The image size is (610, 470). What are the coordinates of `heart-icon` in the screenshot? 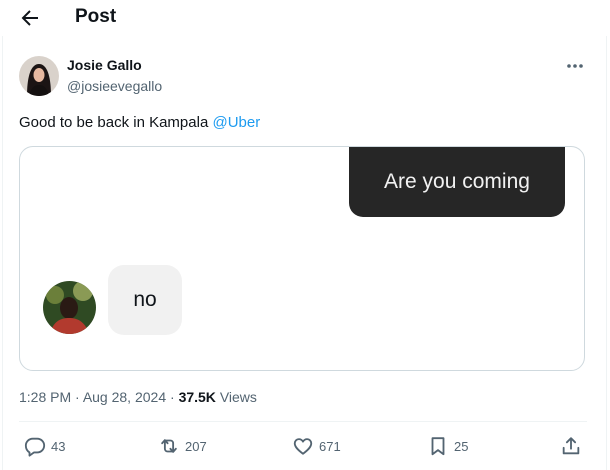 It's located at (303, 446).